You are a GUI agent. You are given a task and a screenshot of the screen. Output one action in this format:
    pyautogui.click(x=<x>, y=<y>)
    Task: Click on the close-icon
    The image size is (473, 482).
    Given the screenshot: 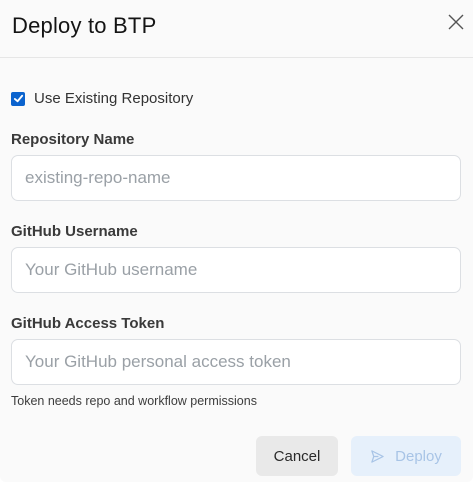 What is the action you would take?
    pyautogui.click(x=456, y=22)
    